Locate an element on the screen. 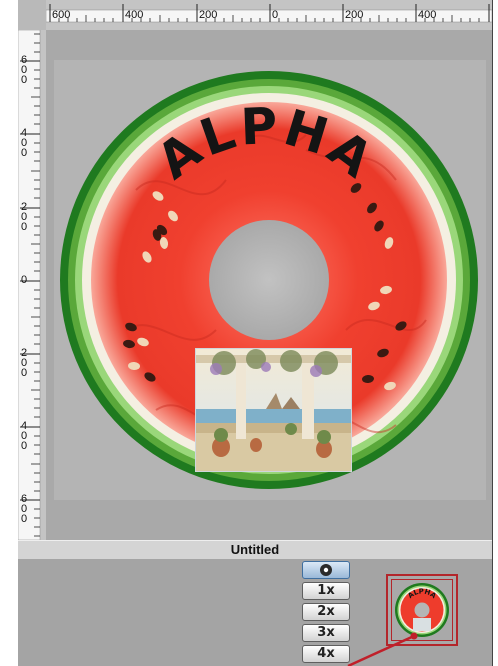 Image resolution: width=498 pixels, height=666 pixels. disc-icon is located at coordinates (326, 570).